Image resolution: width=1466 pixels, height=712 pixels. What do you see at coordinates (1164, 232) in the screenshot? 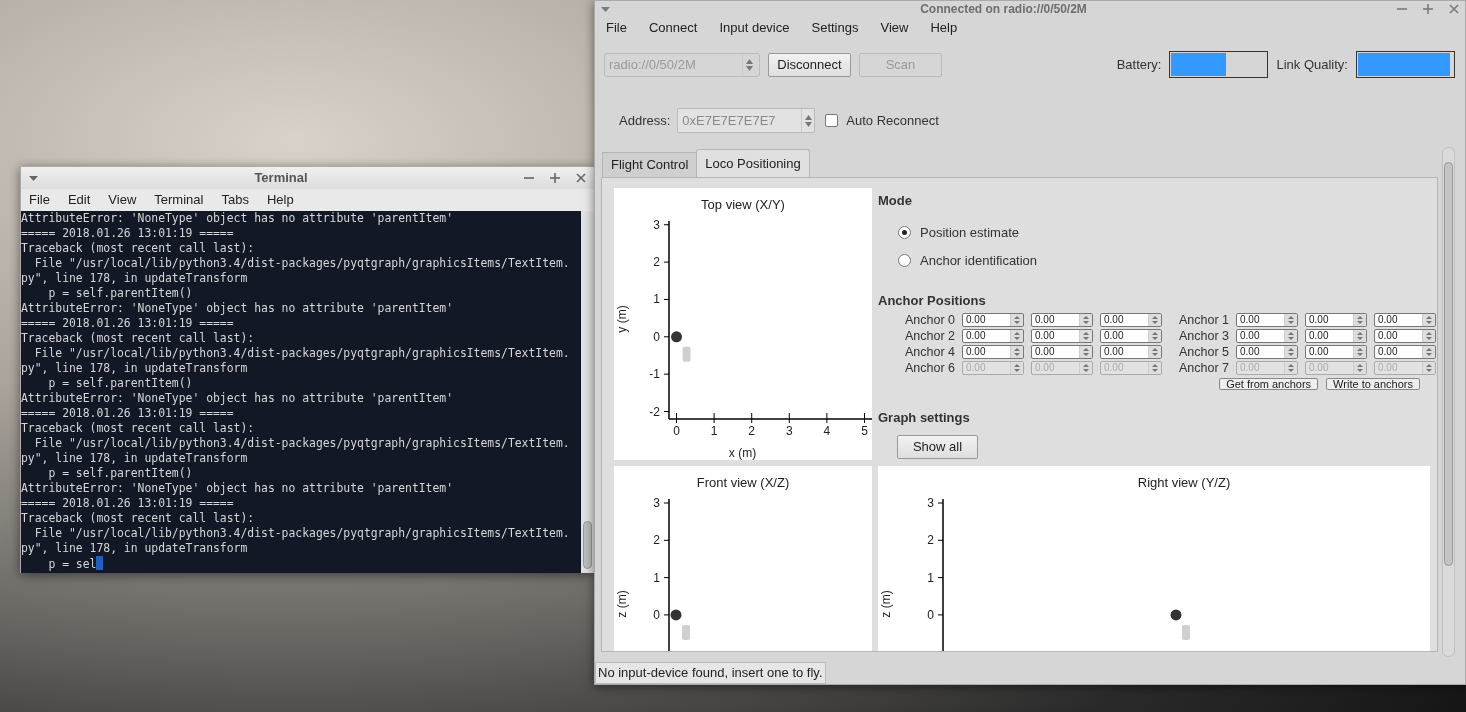
I see `radio-option: Position estimate` at bounding box center [1164, 232].